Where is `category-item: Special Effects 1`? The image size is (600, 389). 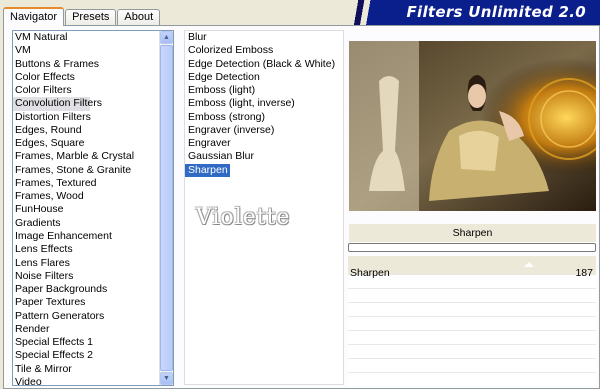 category-item: Special Effects 1 is located at coordinates (93, 342).